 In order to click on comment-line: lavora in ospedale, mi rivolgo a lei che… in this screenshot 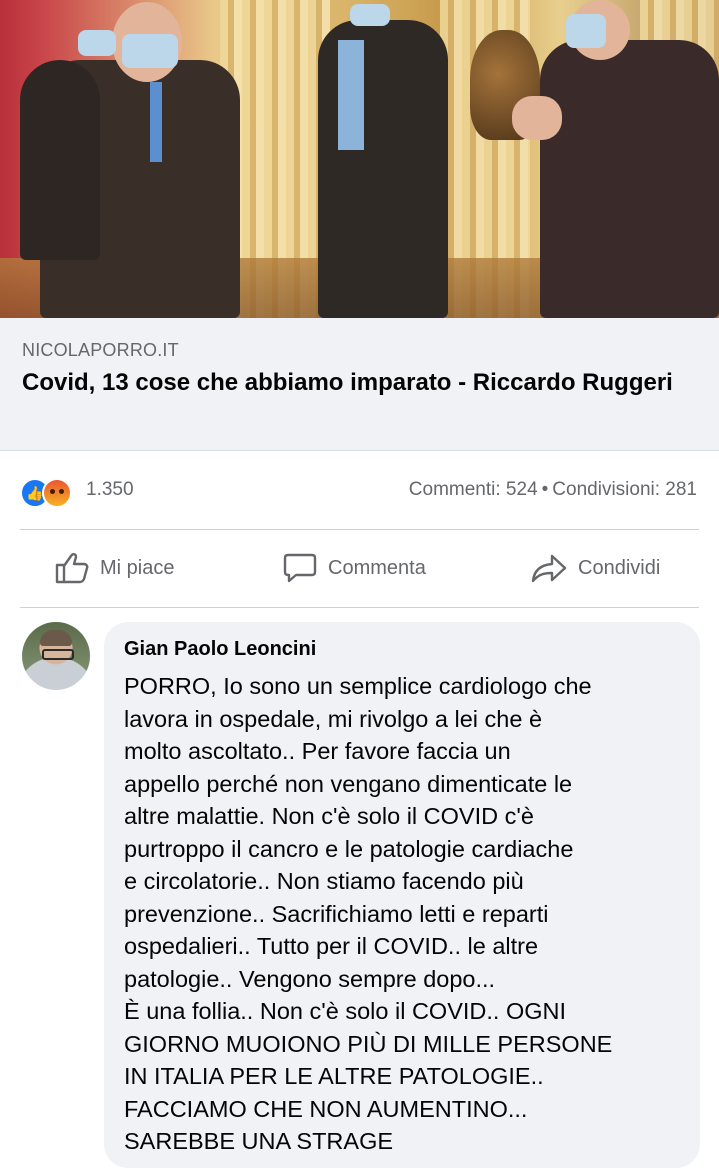, I will do `click(333, 718)`.